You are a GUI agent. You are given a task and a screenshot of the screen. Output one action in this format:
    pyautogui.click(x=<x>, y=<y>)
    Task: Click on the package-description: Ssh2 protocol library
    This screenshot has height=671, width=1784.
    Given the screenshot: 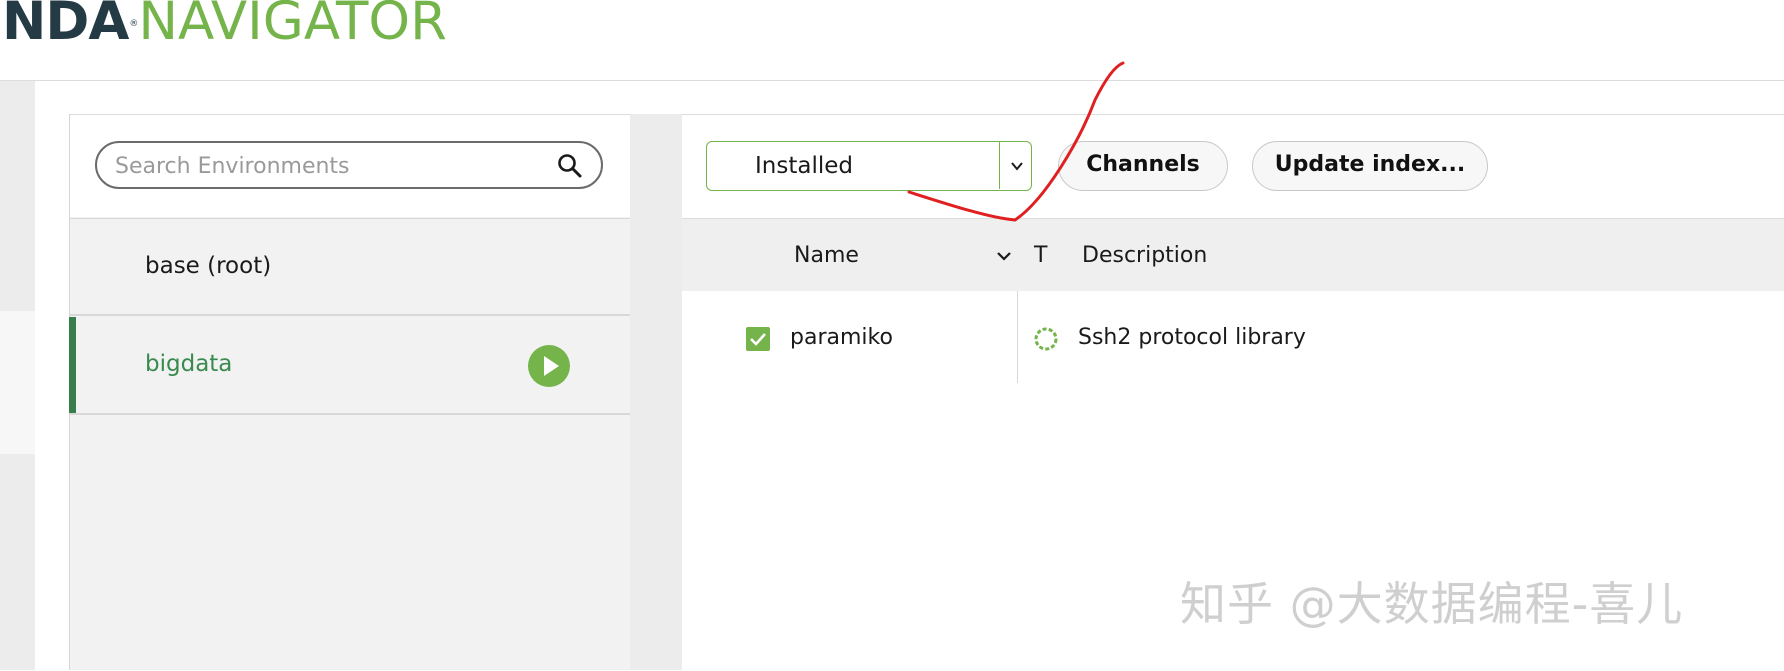 What is the action you would take?
    pyautogui.click(x=1192, y=337)
    